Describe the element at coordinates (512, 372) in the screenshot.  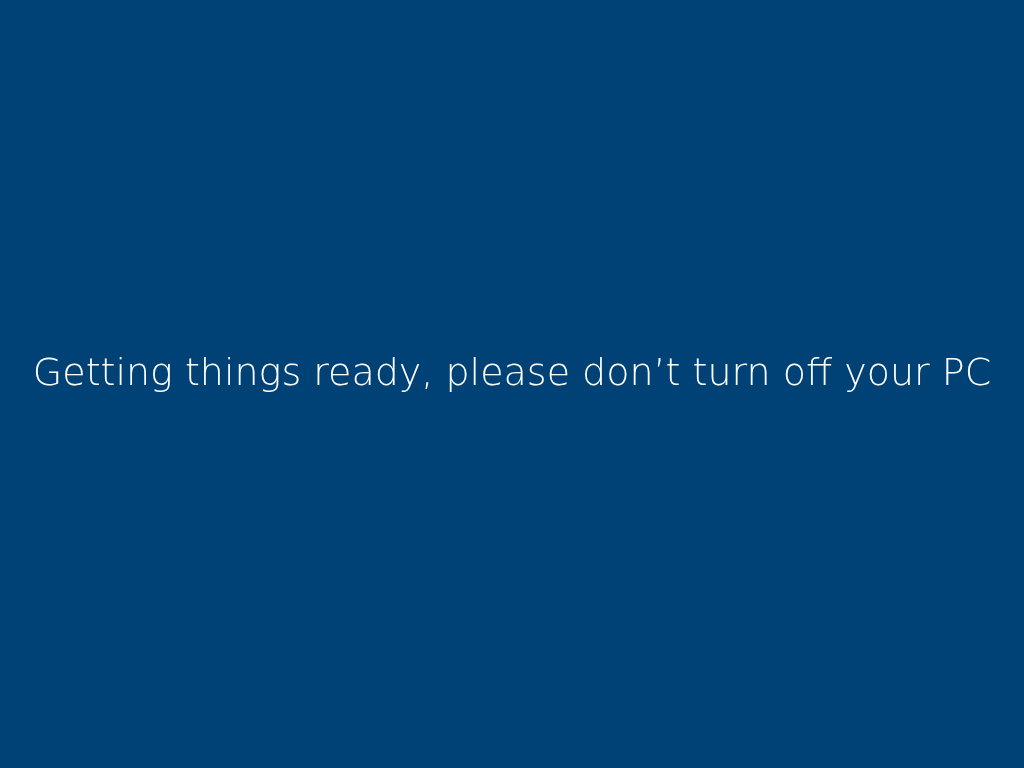
I see `status-message: Getting things ready, please don’t turn off your PC` at that location.